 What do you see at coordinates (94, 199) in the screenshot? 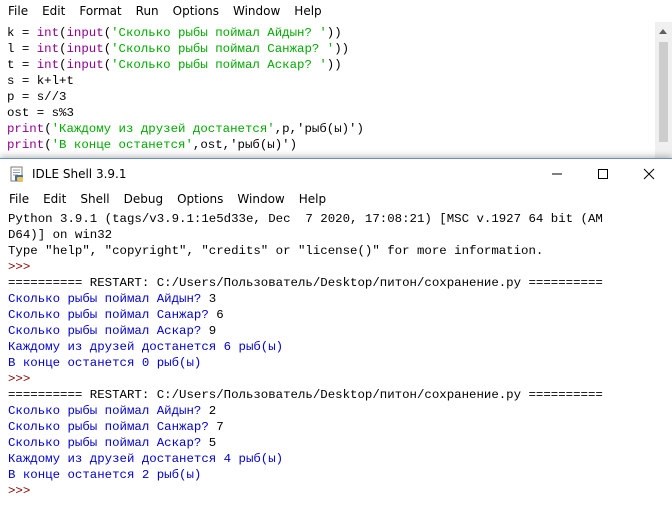
I see `shell-menu-shell: Shell` at bounding box center [94, 199].